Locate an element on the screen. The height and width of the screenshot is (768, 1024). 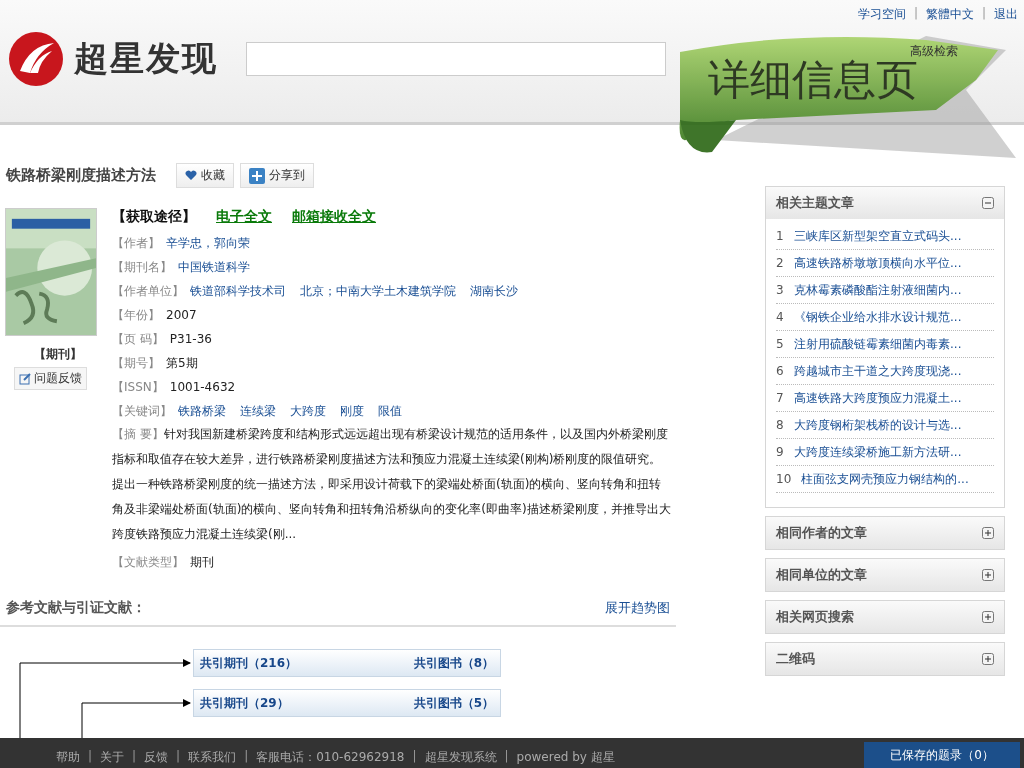
plus-icon is located at coordinates (257, 175).